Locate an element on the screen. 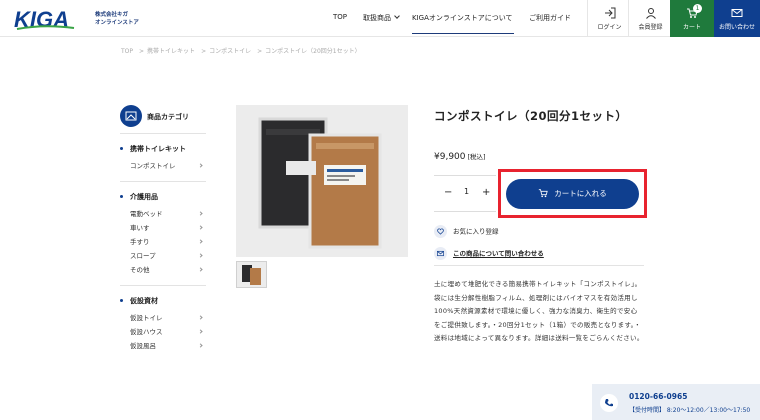 This screenshot has height=420, width=760. cart-button: 1 カート is located at coordinates (692, 18).